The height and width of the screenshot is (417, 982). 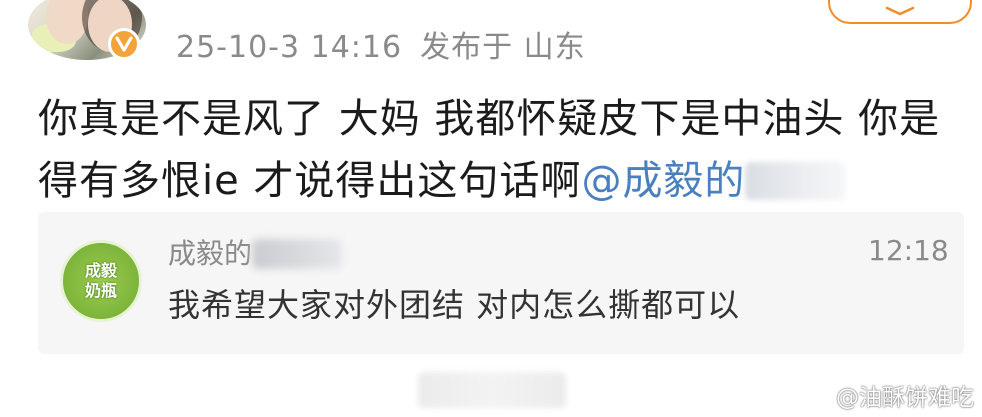 I want to click on post-text-line2: 得有多恨ie 才说得出这句话啊@成毅的, so click(x=503, y=181).